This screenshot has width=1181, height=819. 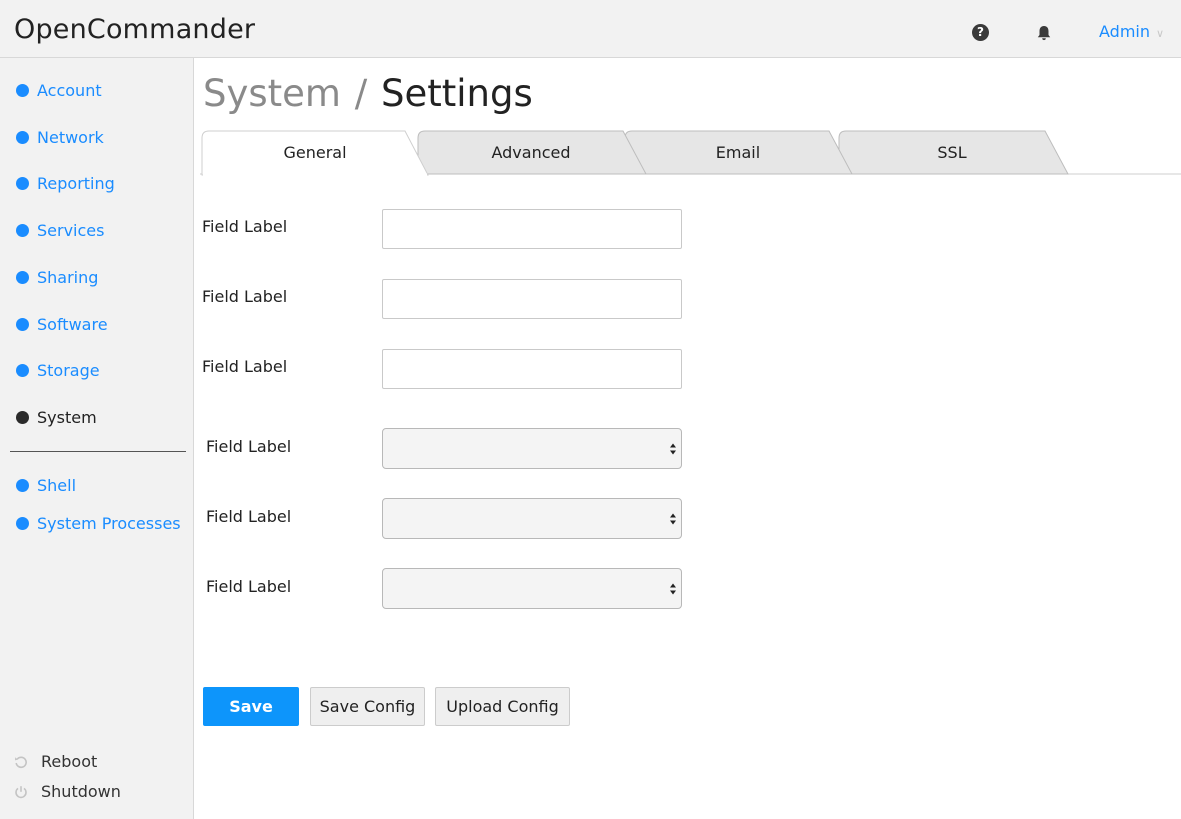 I want to click on sidebar-item-sharing: Sharing, so click(x=57, y=278).